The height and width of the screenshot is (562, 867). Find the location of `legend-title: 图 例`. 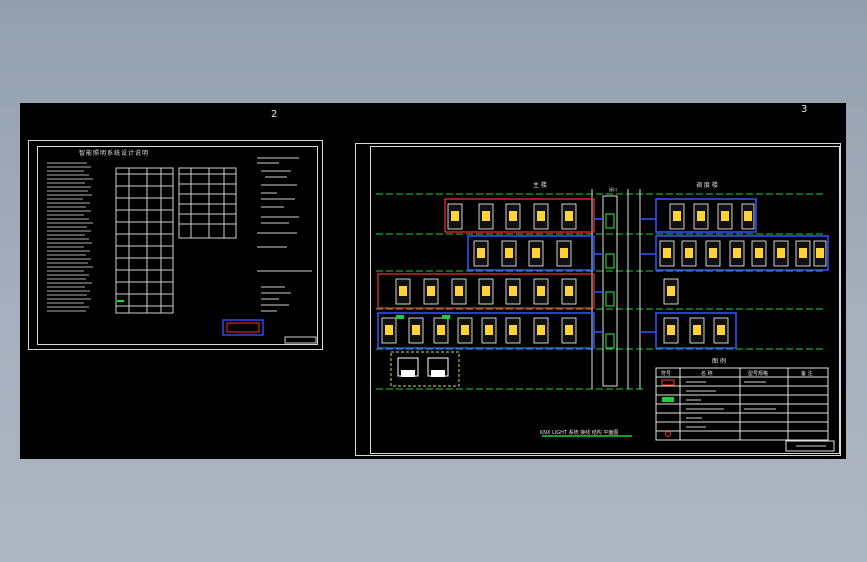

legend-title: 图 例 is located at coordinates (719, 361).